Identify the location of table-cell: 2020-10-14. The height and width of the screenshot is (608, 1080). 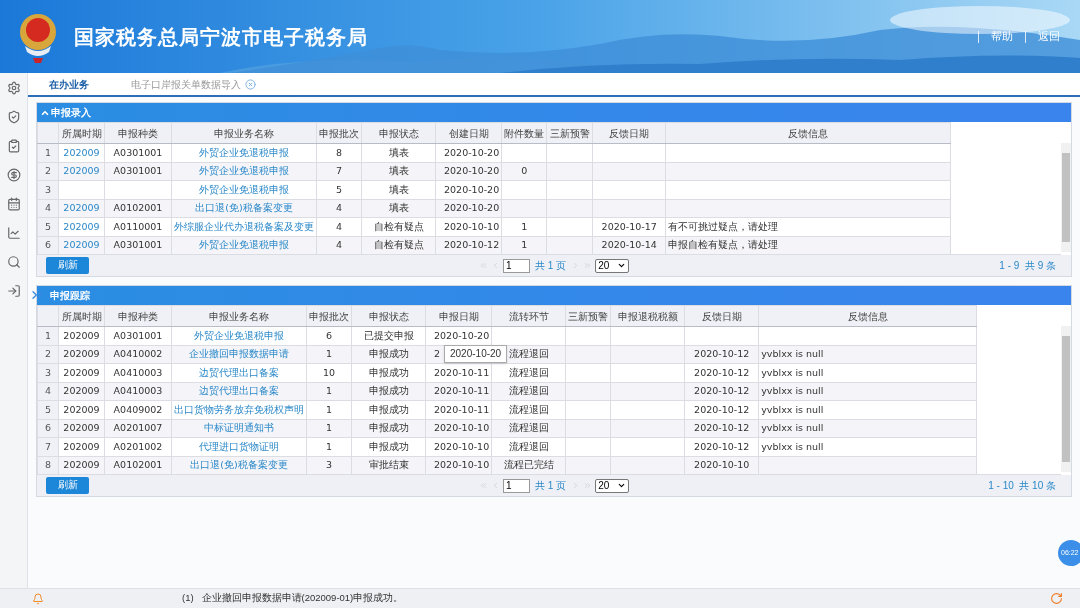
(629, 245).